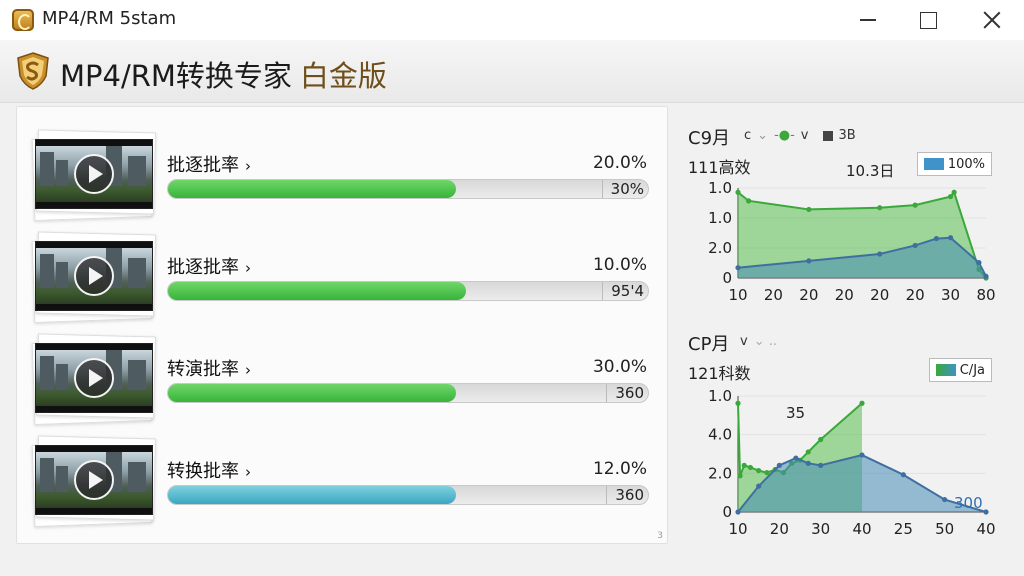 The height and width of the screenshot is (576, 1024). What do you see at coordinates (623, 291) in the screenshot?
I see `progress-value: 95'4` at bounding box center [623, 291].